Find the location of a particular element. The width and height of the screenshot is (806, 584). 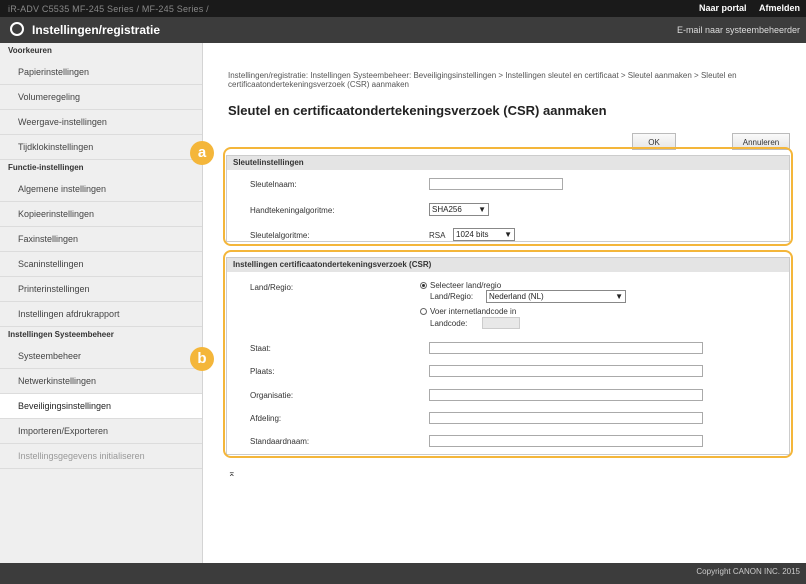

sidebar-item-fax: Faxinstellingen is located at coordinates (101, 239).